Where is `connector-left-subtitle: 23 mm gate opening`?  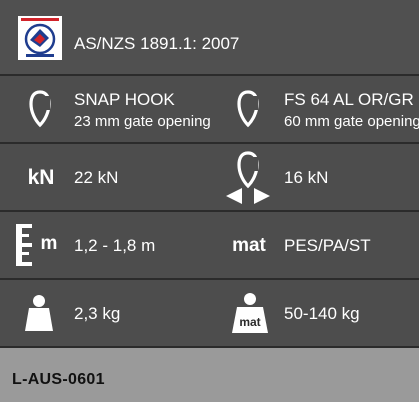
connector-left-subtitle: 23 mm gate opening is located at coordinates (142, 121).